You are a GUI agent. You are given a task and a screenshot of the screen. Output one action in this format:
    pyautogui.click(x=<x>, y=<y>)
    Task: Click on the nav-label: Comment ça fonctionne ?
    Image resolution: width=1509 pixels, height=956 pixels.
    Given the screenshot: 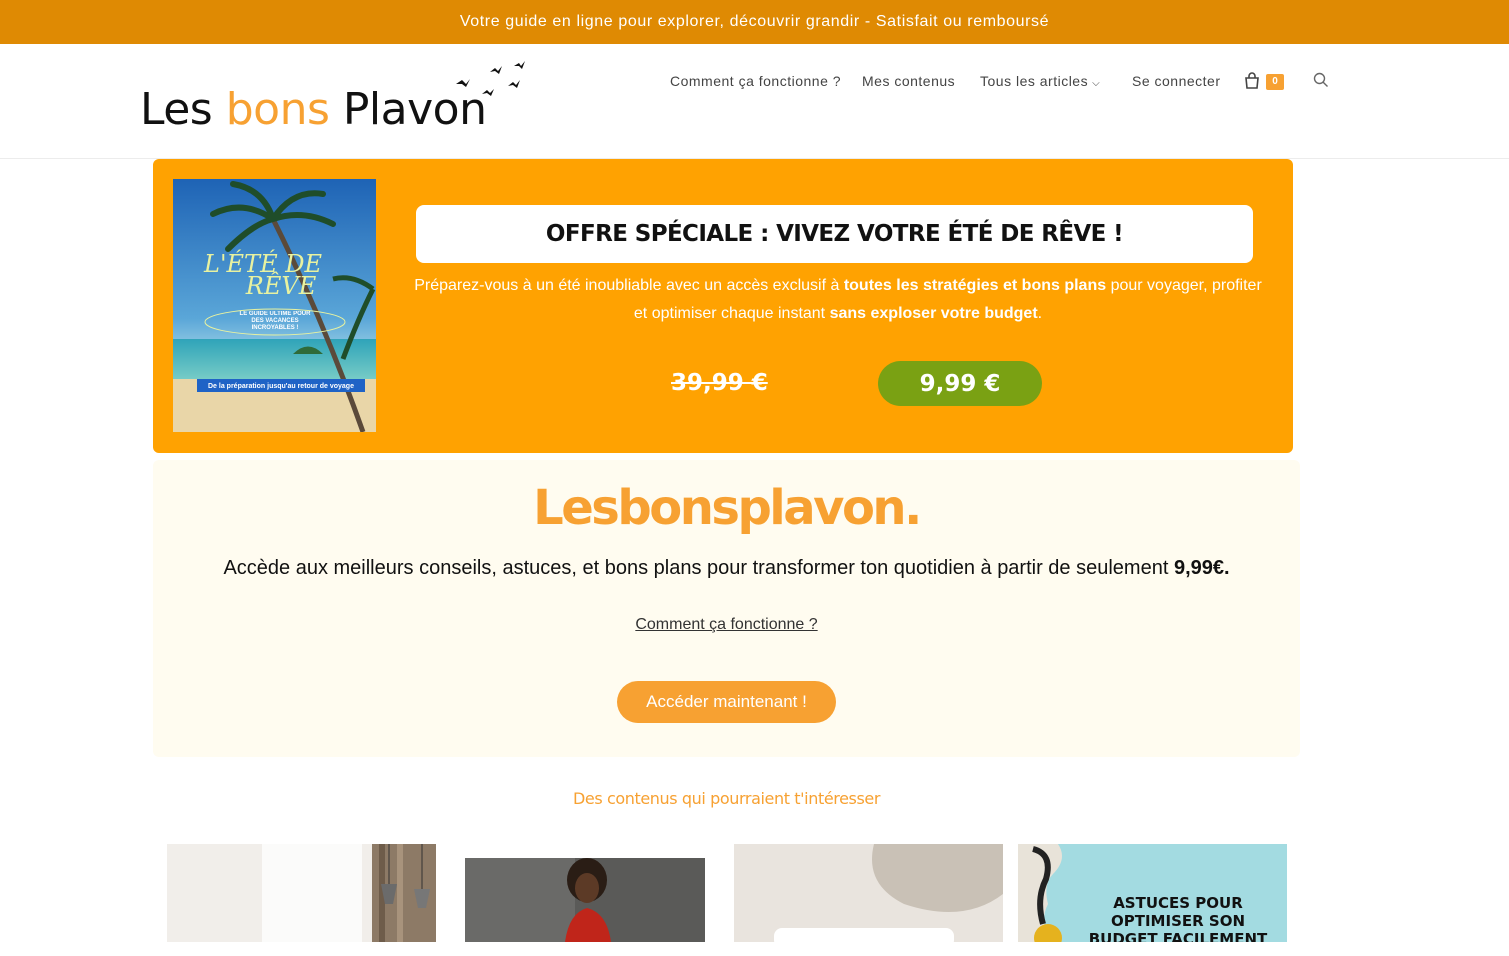 What is the action you would take?
    pyautogui.click(x=756, y=81)
    